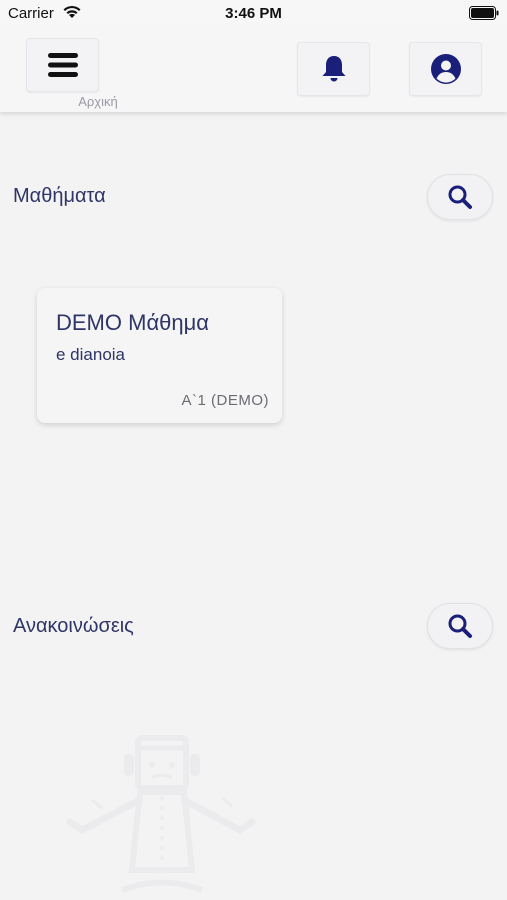 The height and width of the screenshot is (900, 507). What do you see at coordinates (133, 322) in the screenshot?
I see `course-title: DEMO Μάθημα` at bounding box center [133, 322].